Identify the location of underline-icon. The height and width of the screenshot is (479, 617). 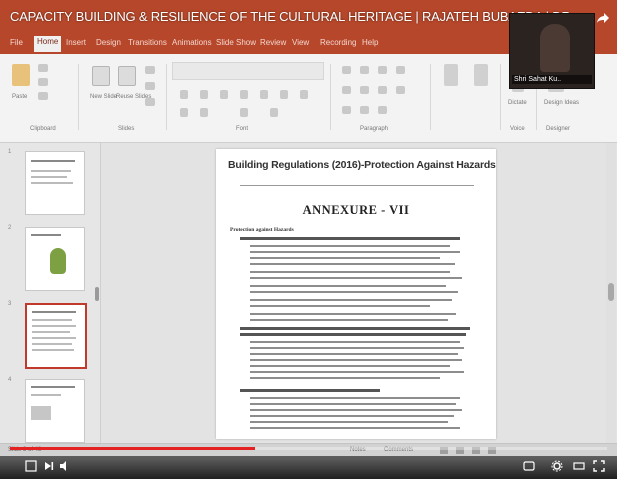
(224, 94).